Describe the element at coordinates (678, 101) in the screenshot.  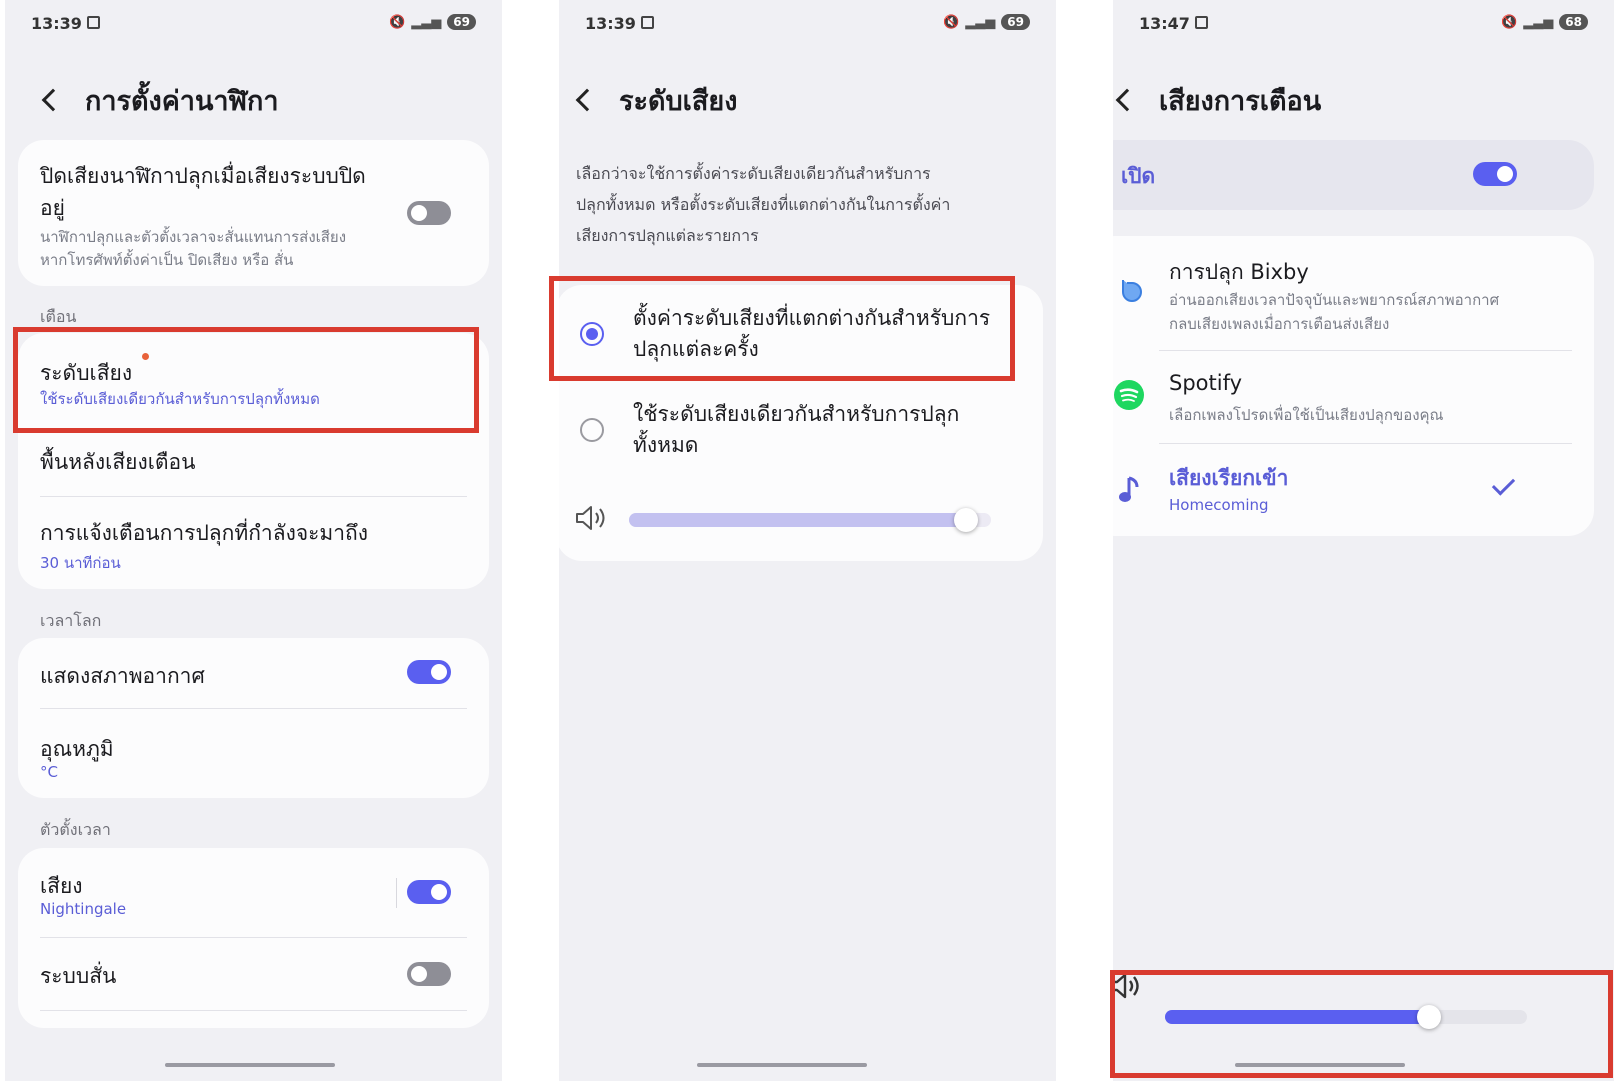
I see `page-title: ระดับเสียง` at that location.